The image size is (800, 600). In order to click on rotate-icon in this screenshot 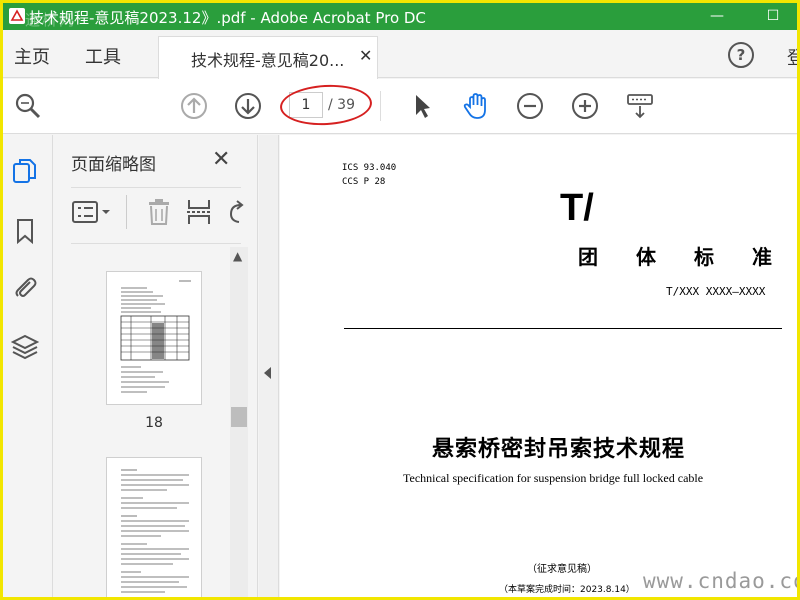, I will do `click(235, 212)`.